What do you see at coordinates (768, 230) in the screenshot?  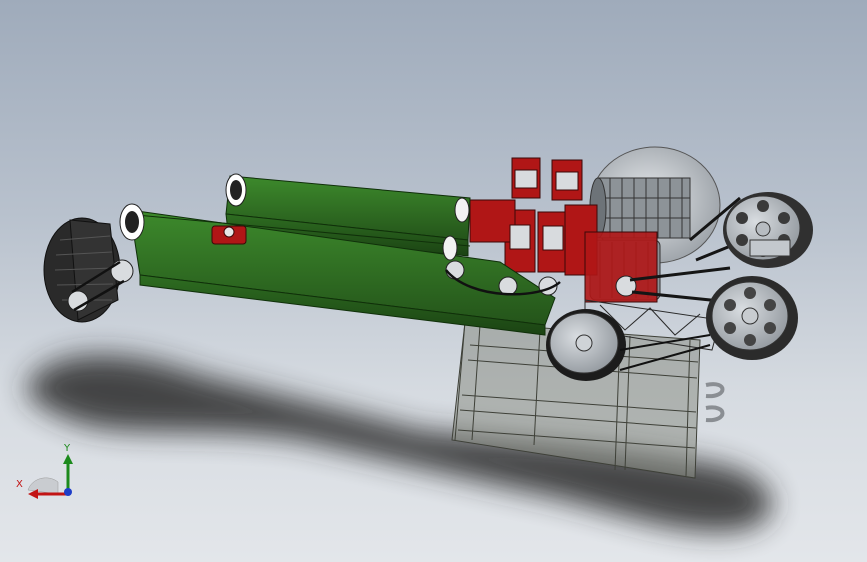 I see `upper-pulley` at bounding box center [768, 230].